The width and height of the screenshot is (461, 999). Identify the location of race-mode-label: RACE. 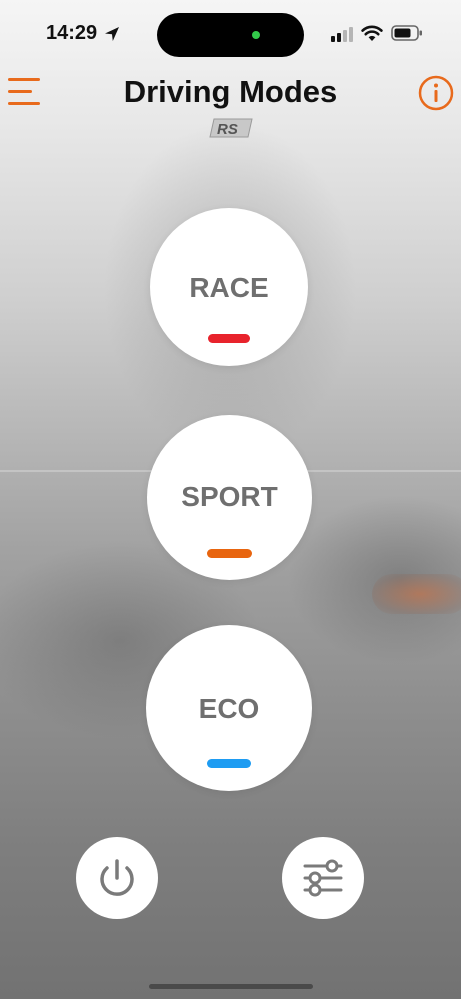
(229, 287).